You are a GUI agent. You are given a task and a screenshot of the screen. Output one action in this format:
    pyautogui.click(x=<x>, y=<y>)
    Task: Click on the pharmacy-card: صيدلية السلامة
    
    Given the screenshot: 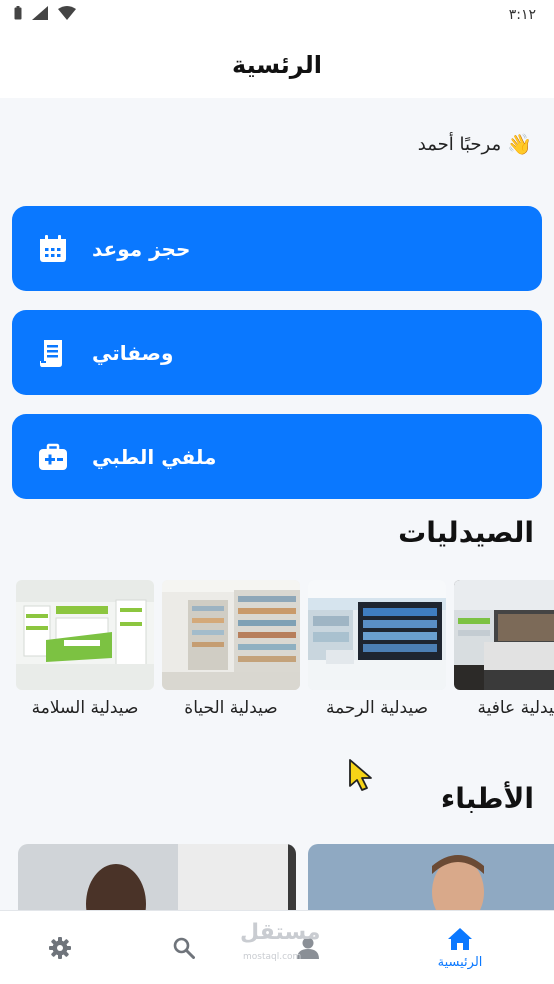 What is the action you would take?
    pyautogui.click(x=85, y=649)
    